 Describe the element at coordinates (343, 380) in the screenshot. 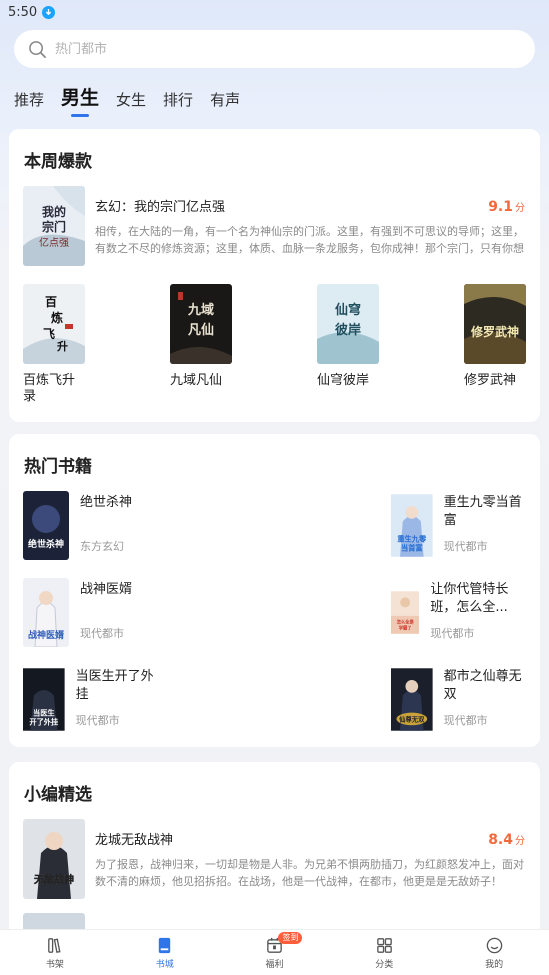

I see `book-title: 仙穹彼岸` at that location.